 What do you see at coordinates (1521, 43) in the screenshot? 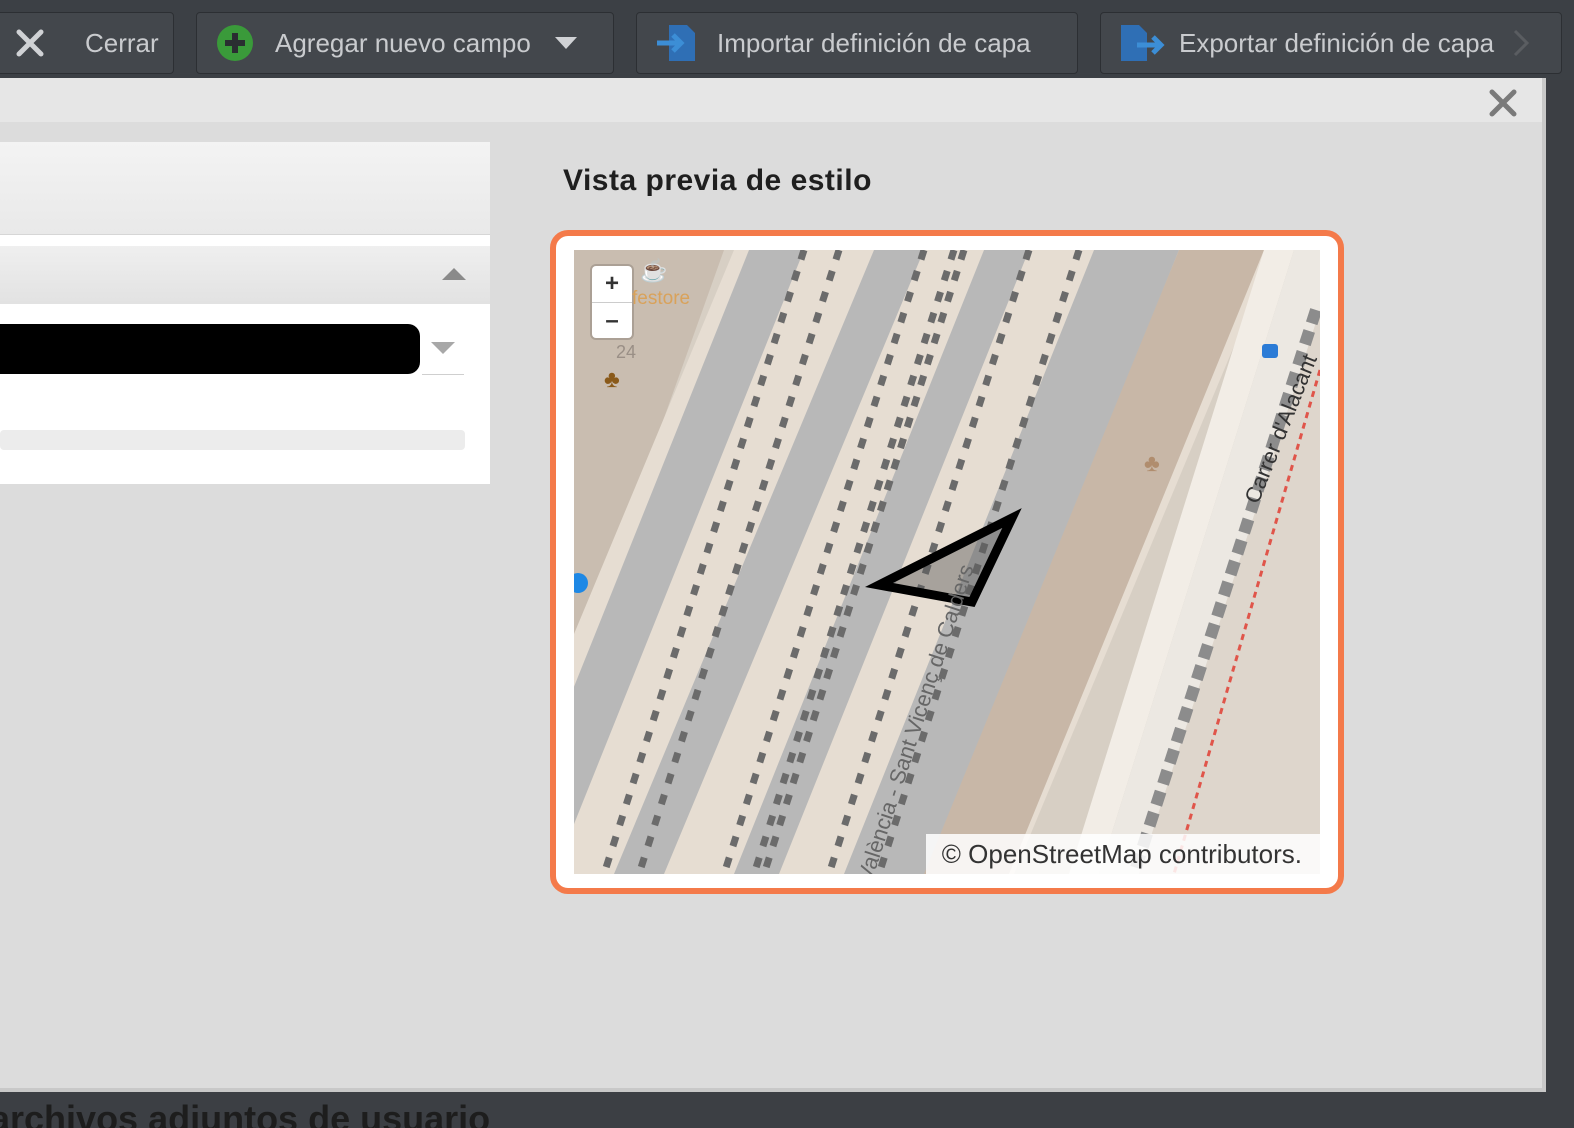
I see `chevron-right-icon` at bounding box center [1521, 43].